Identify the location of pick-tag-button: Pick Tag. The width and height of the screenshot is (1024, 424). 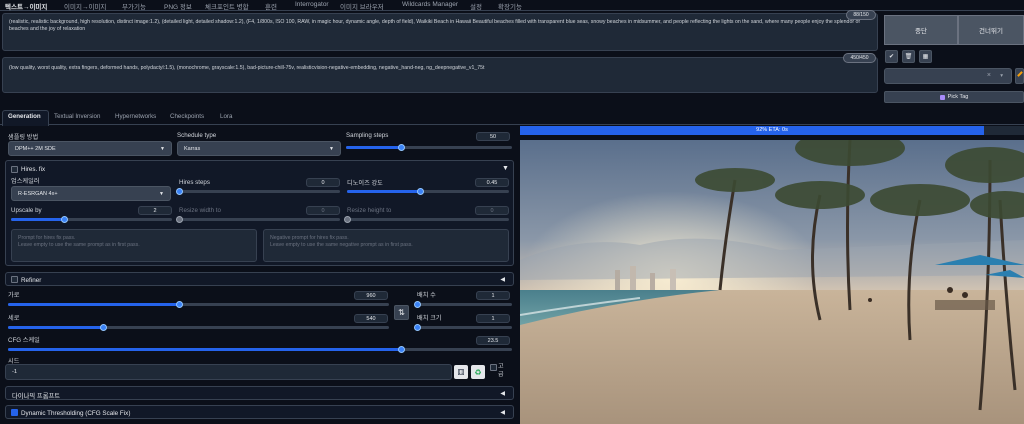
(954, 97).